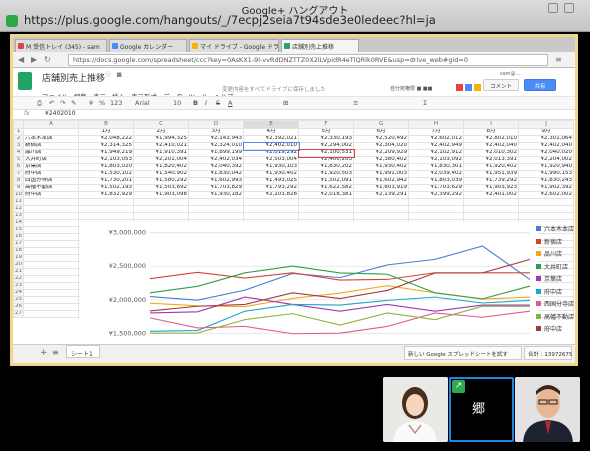 The width and height of the screenshot is (590, 451). What do you see at coordinates (18, 237) in the screenshot?
I see `row-header: 16` at bounding box center [18, 237].